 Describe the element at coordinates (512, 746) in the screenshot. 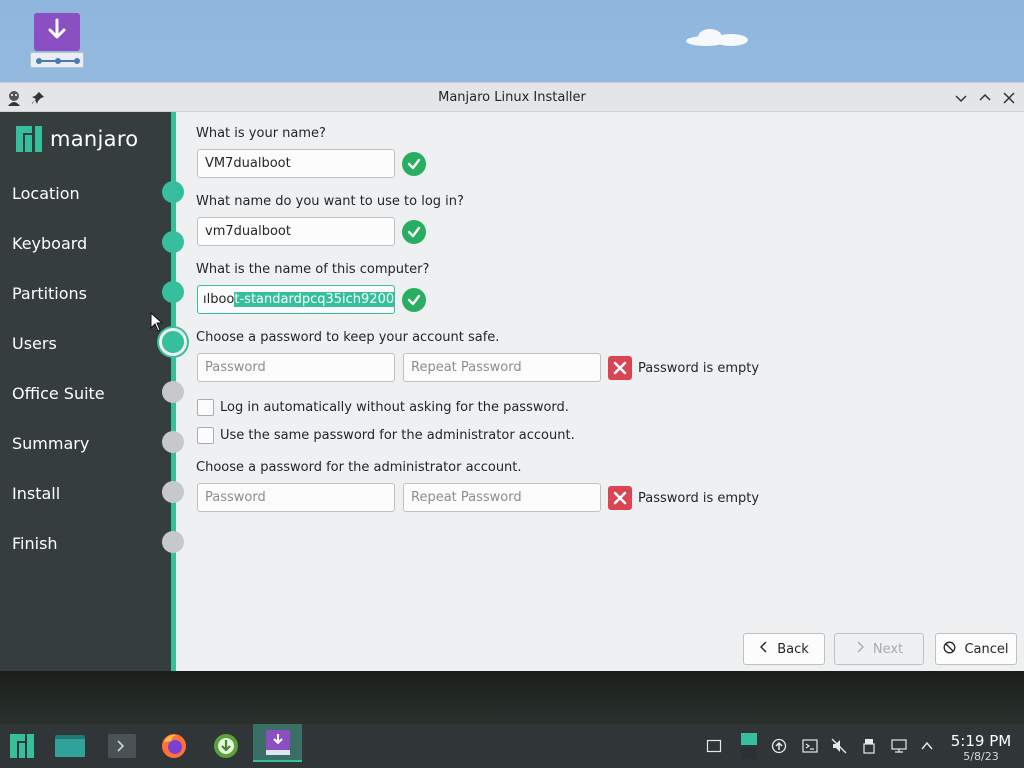

I see `taskbar: 5:19 PM 5/8/23` at that location.